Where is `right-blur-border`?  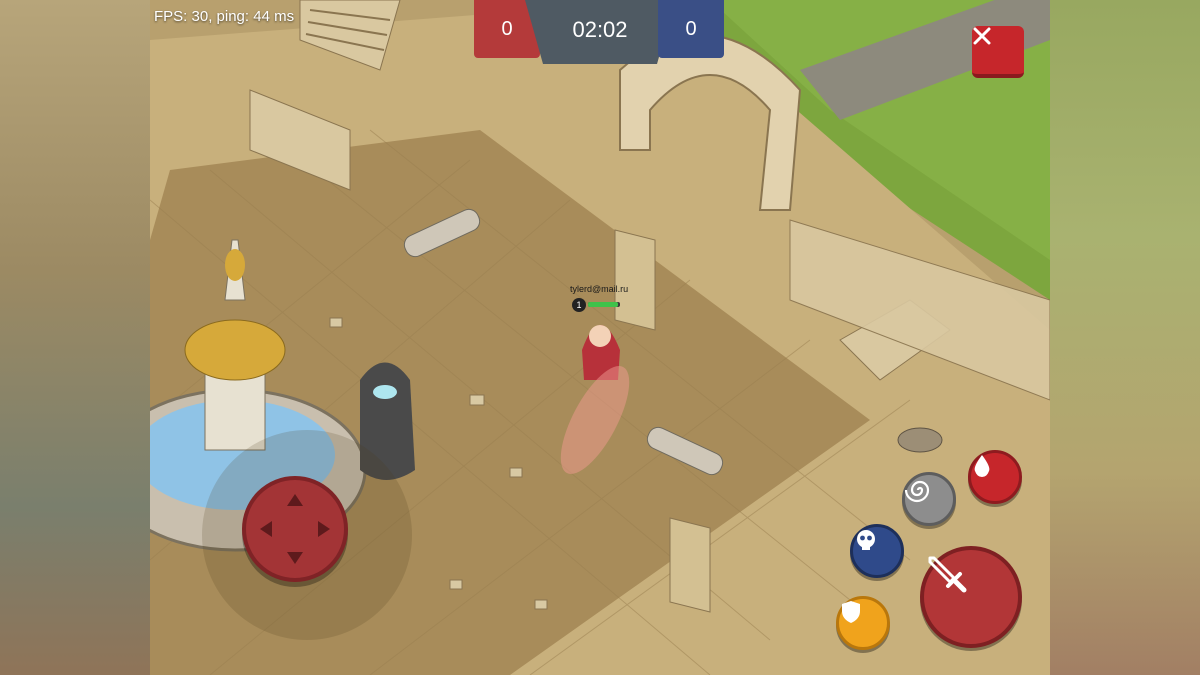
right-blur-border is located at coordinates (1125, 337).